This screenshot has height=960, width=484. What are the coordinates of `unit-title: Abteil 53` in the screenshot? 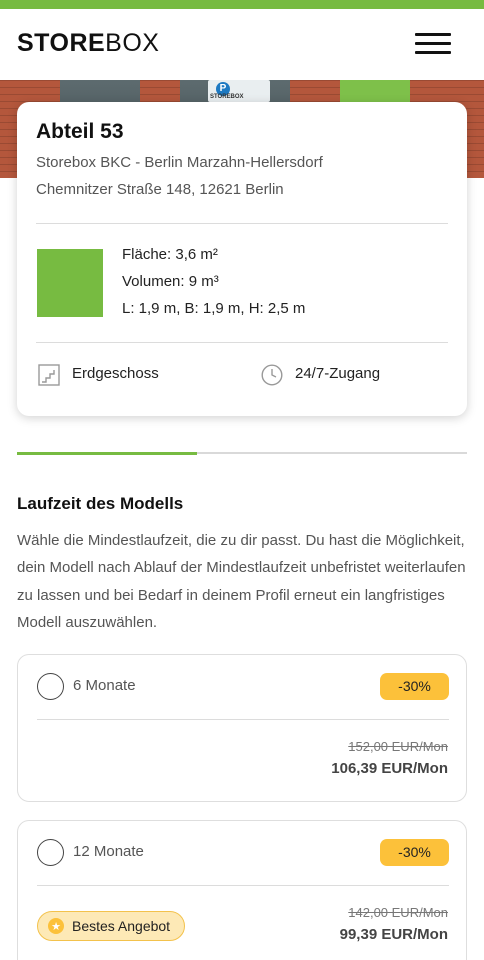 It's located at (80, 131).